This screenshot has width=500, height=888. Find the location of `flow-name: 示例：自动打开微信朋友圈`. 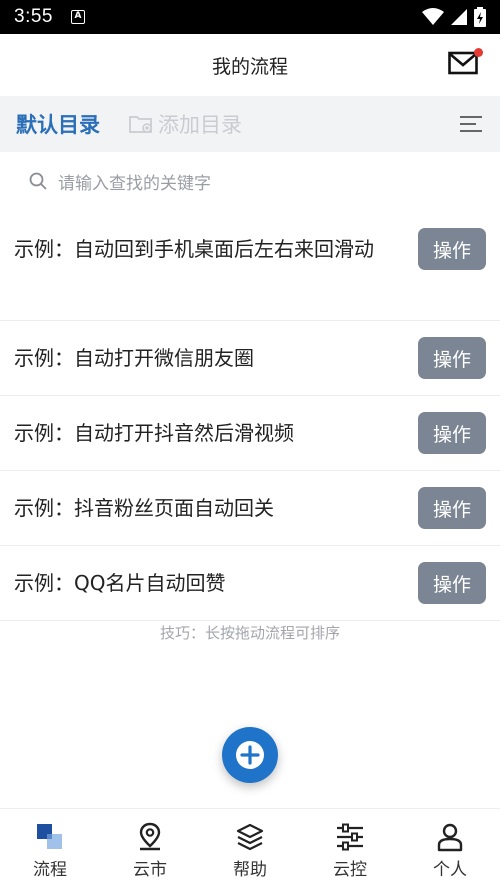

flow-name: 示例：自动打开微信朋友圈 is located at coordinates (134, 358).